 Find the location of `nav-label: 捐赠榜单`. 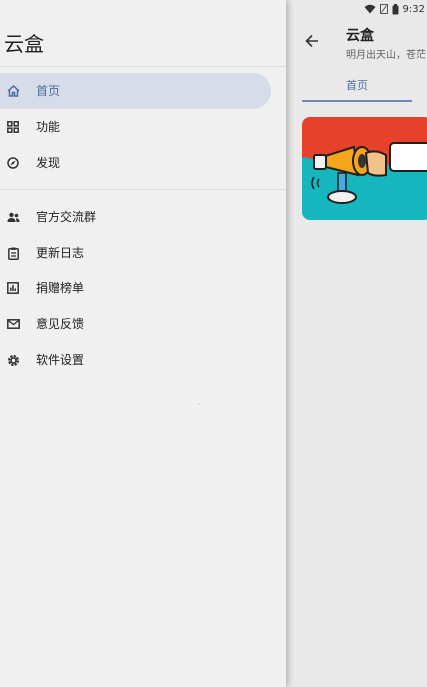

nav-label: 捐赠榜单 is located at coordinates (60, 288).